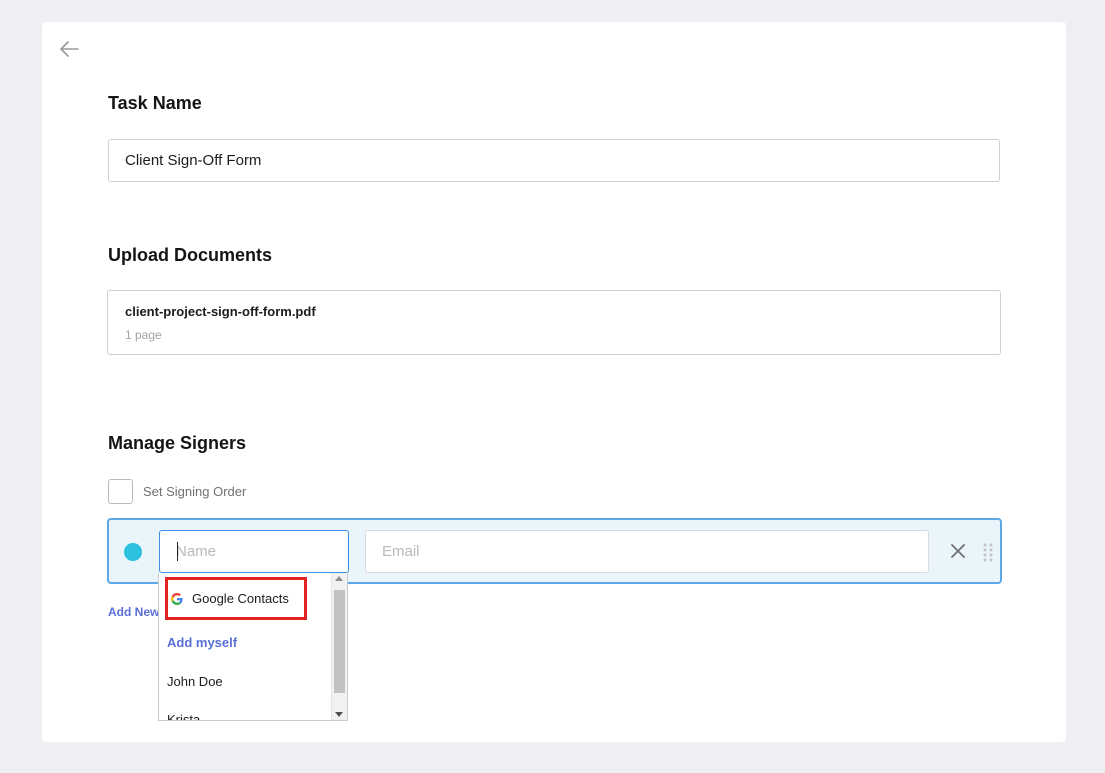 The width and height of the screenshot is (1105, 773). What do you see at coordinates (133, 552) in the screenshot?
I see `signer-color-dot` at bounding box center [133, 552].